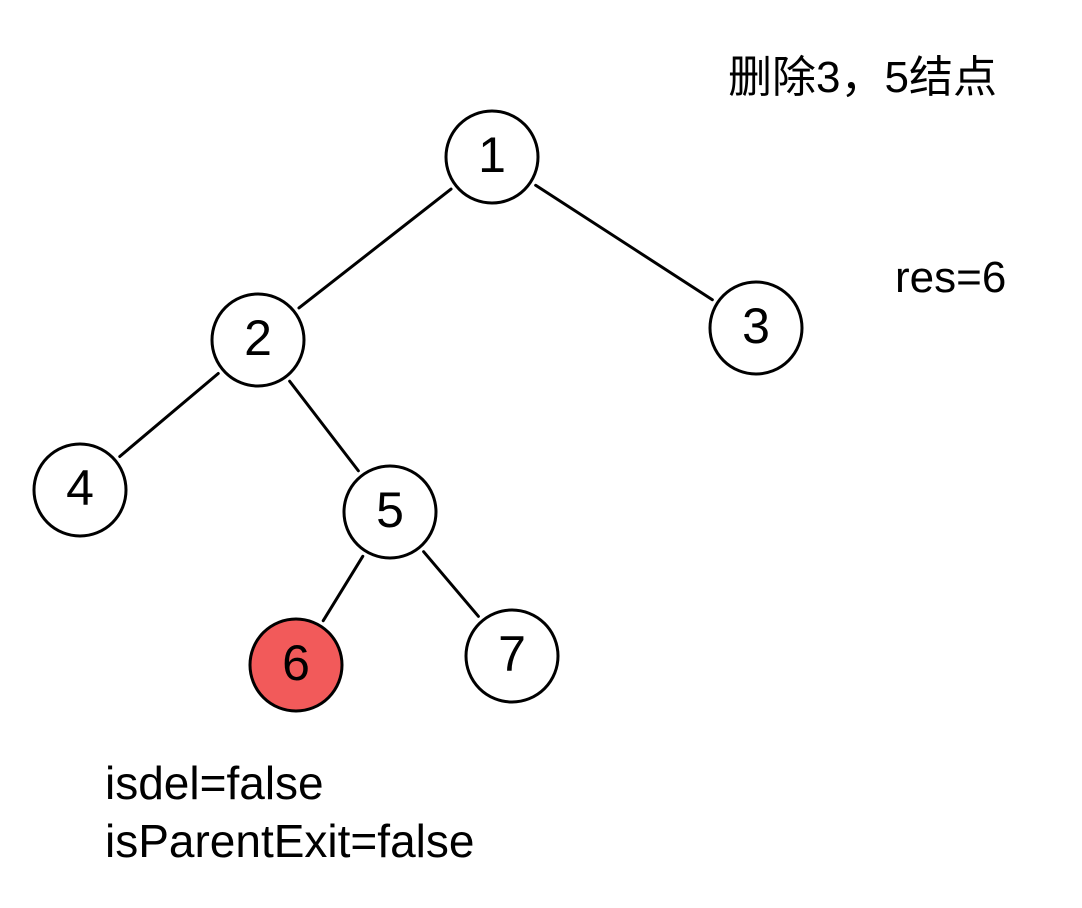  I want to click on node-label: 5, so click(390, 510).